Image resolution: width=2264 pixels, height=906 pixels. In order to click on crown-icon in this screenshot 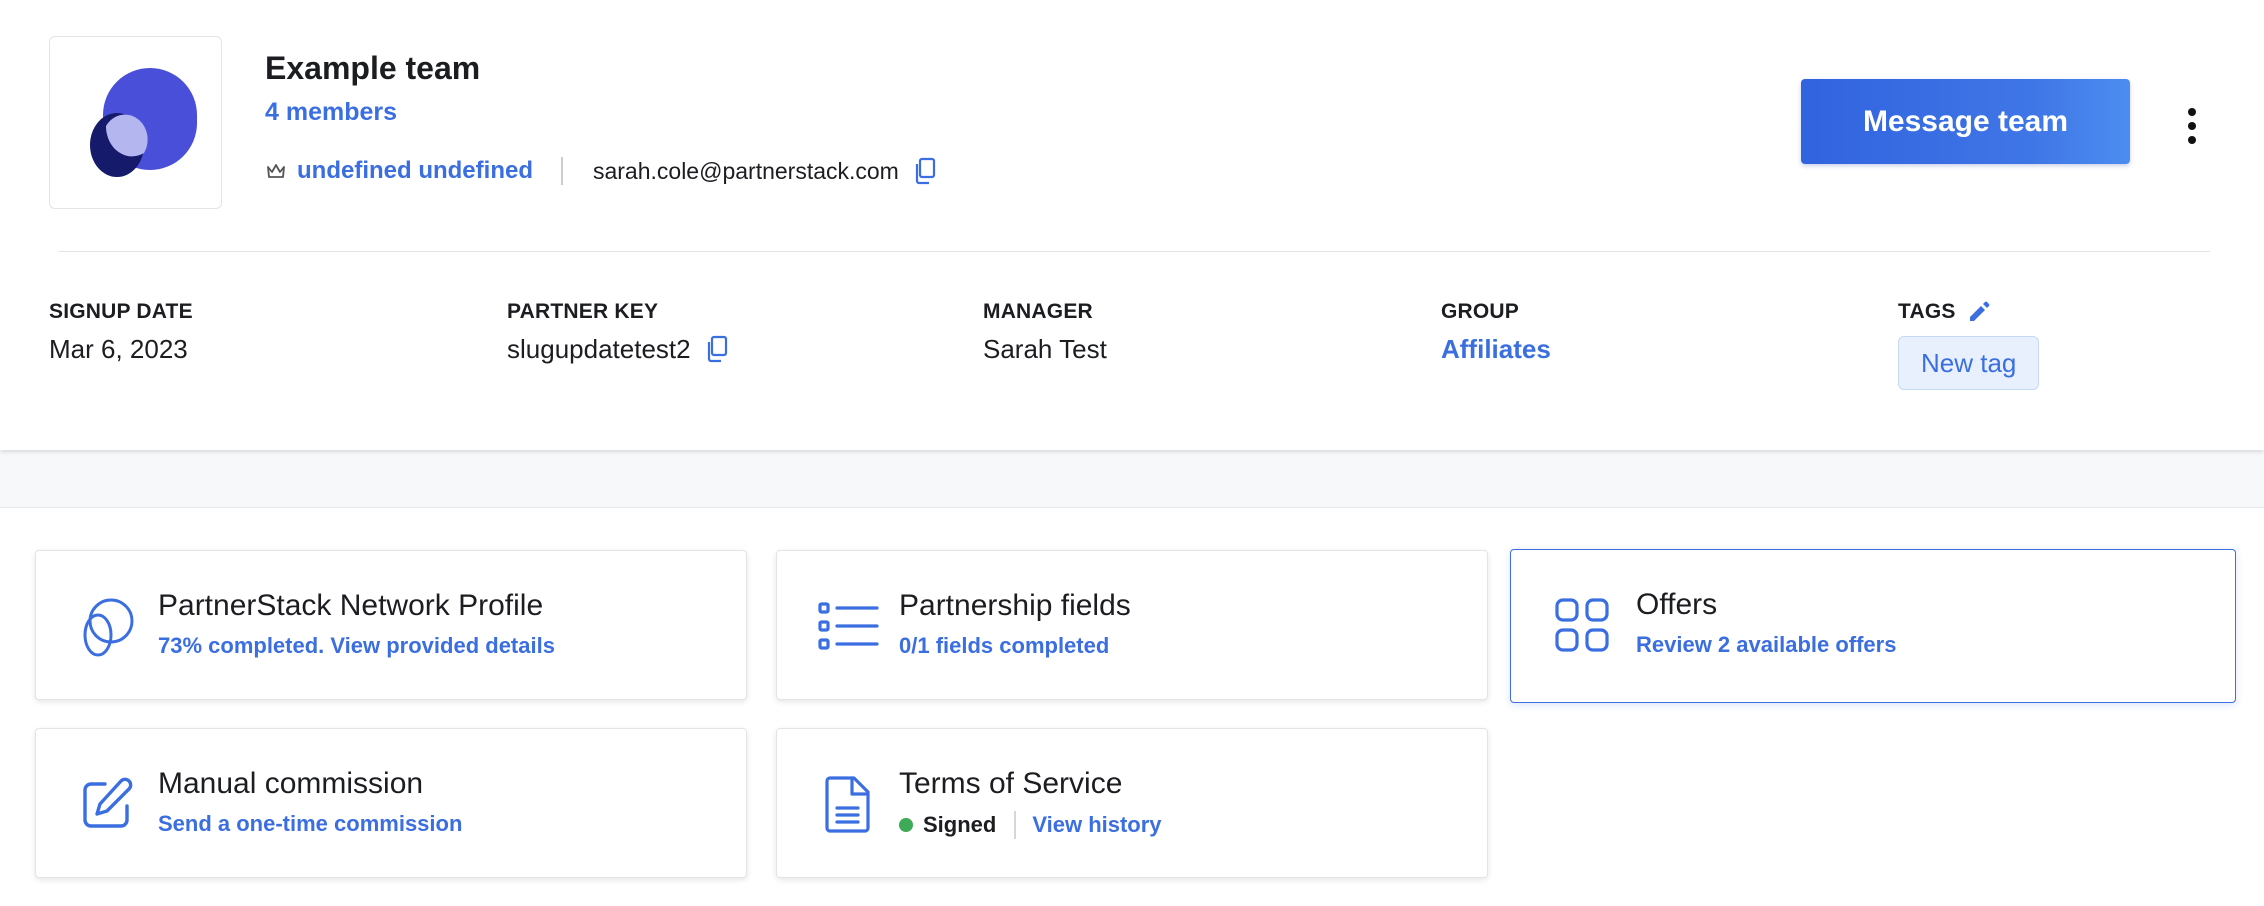, I will do `click(276, 171)`.